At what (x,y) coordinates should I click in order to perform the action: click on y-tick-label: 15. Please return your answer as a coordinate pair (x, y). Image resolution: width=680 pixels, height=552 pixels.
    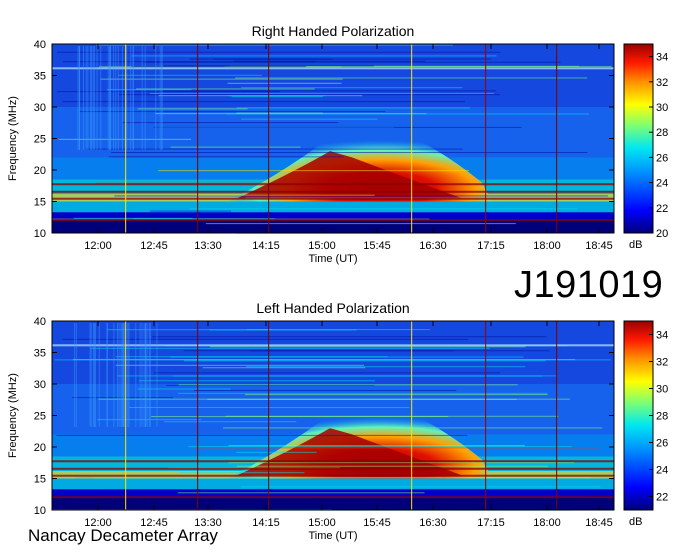
    Looking at the image, I should click on (40, 203).